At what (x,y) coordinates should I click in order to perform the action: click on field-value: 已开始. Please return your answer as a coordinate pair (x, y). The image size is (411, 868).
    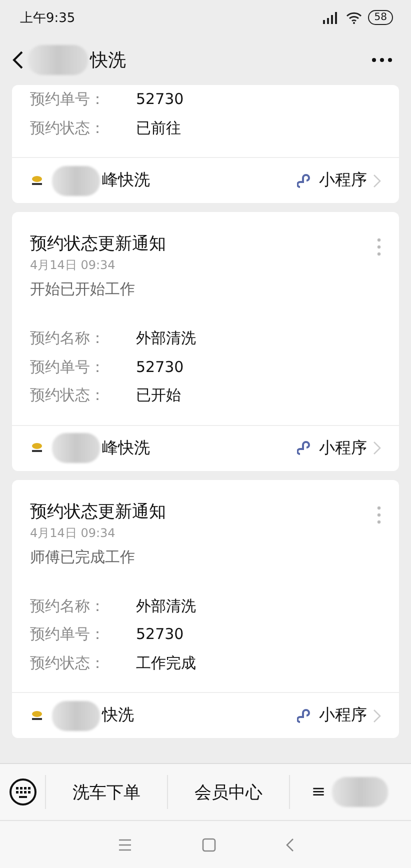
    Looking at the image, I should click on (158, 395).